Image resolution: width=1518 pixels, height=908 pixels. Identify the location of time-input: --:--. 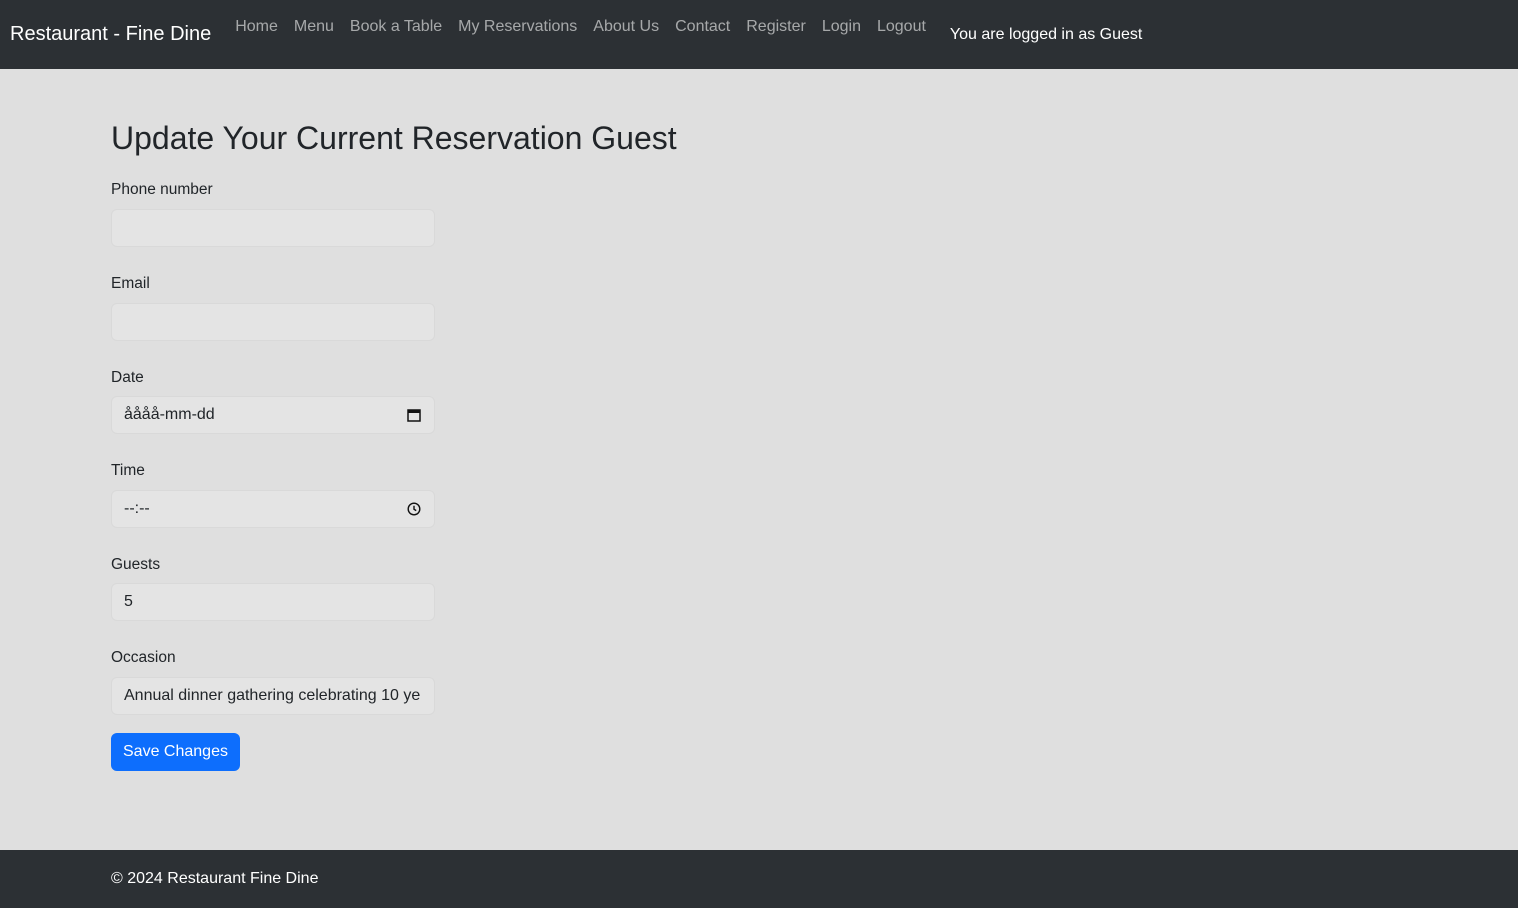
(273, 508).